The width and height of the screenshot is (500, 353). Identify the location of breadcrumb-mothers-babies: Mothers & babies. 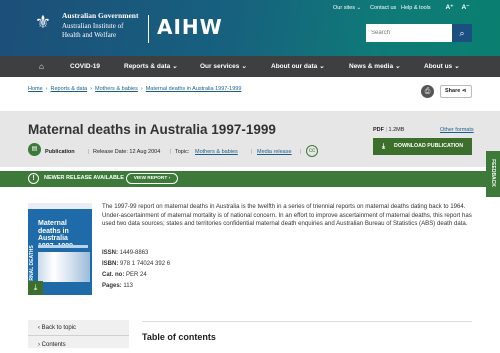
(116, 89).